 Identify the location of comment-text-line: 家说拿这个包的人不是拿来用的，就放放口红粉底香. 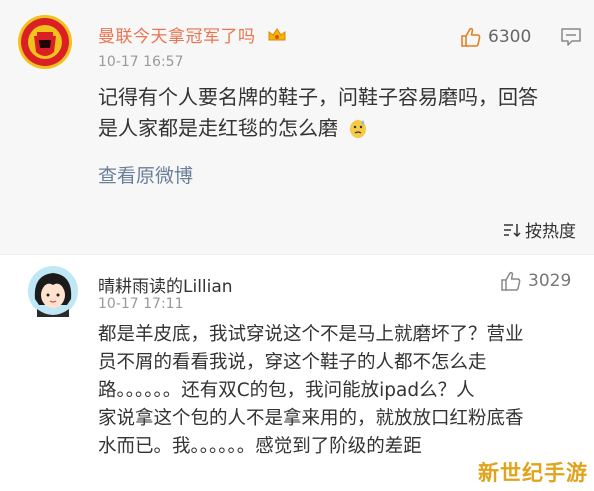
(311, 418).